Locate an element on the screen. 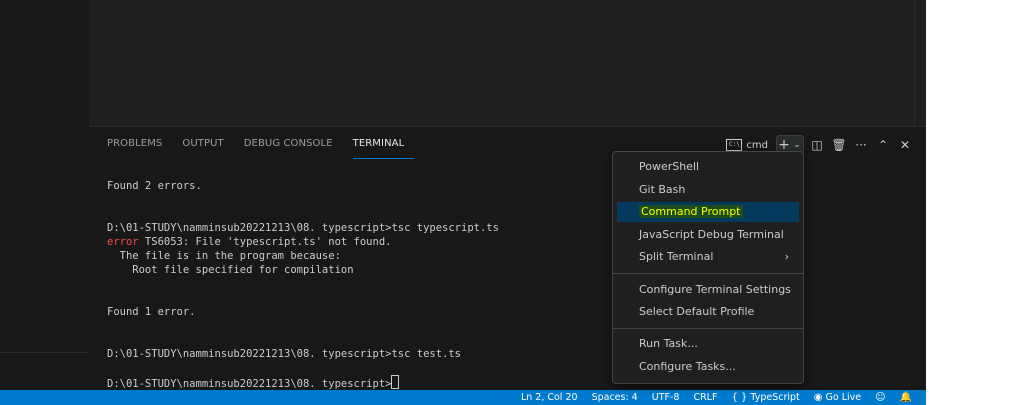 This screenshot has height=405, width=1028. terminal-line-text: Found 1 error. is located at coordinates (151, 312).